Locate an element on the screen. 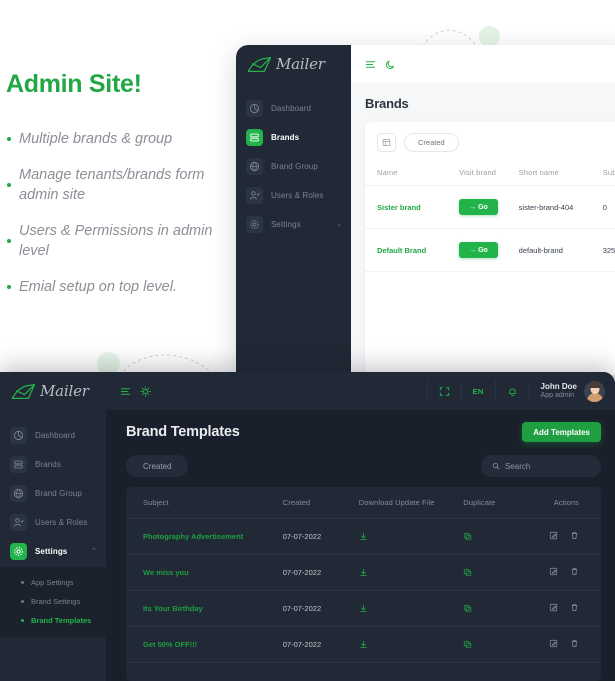 The image size is (615, 681). search-input: Search is located at coordinates (541, 466).